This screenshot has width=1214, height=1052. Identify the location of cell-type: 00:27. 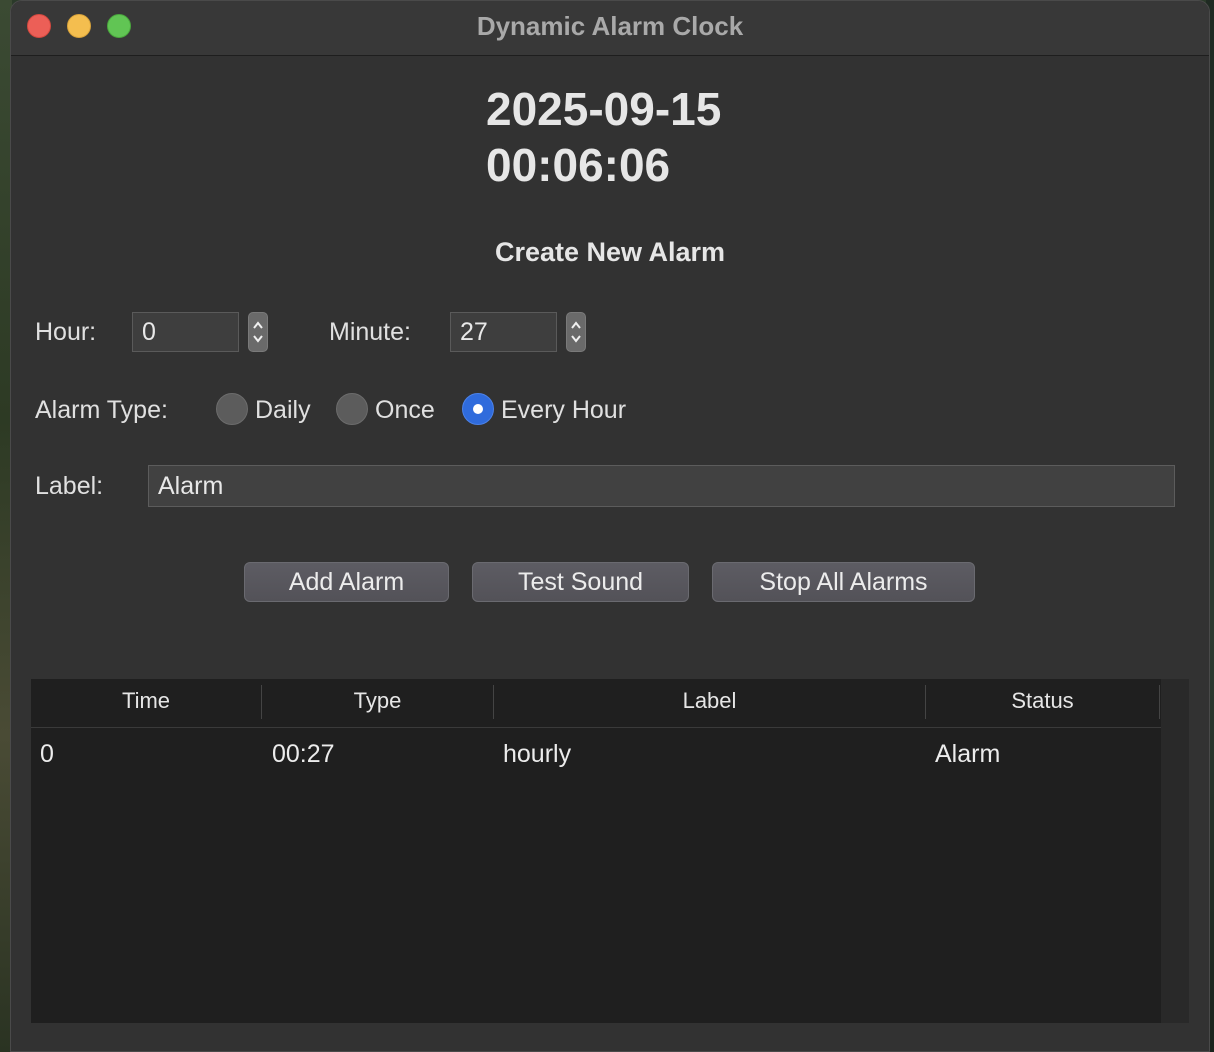
(303, 754).